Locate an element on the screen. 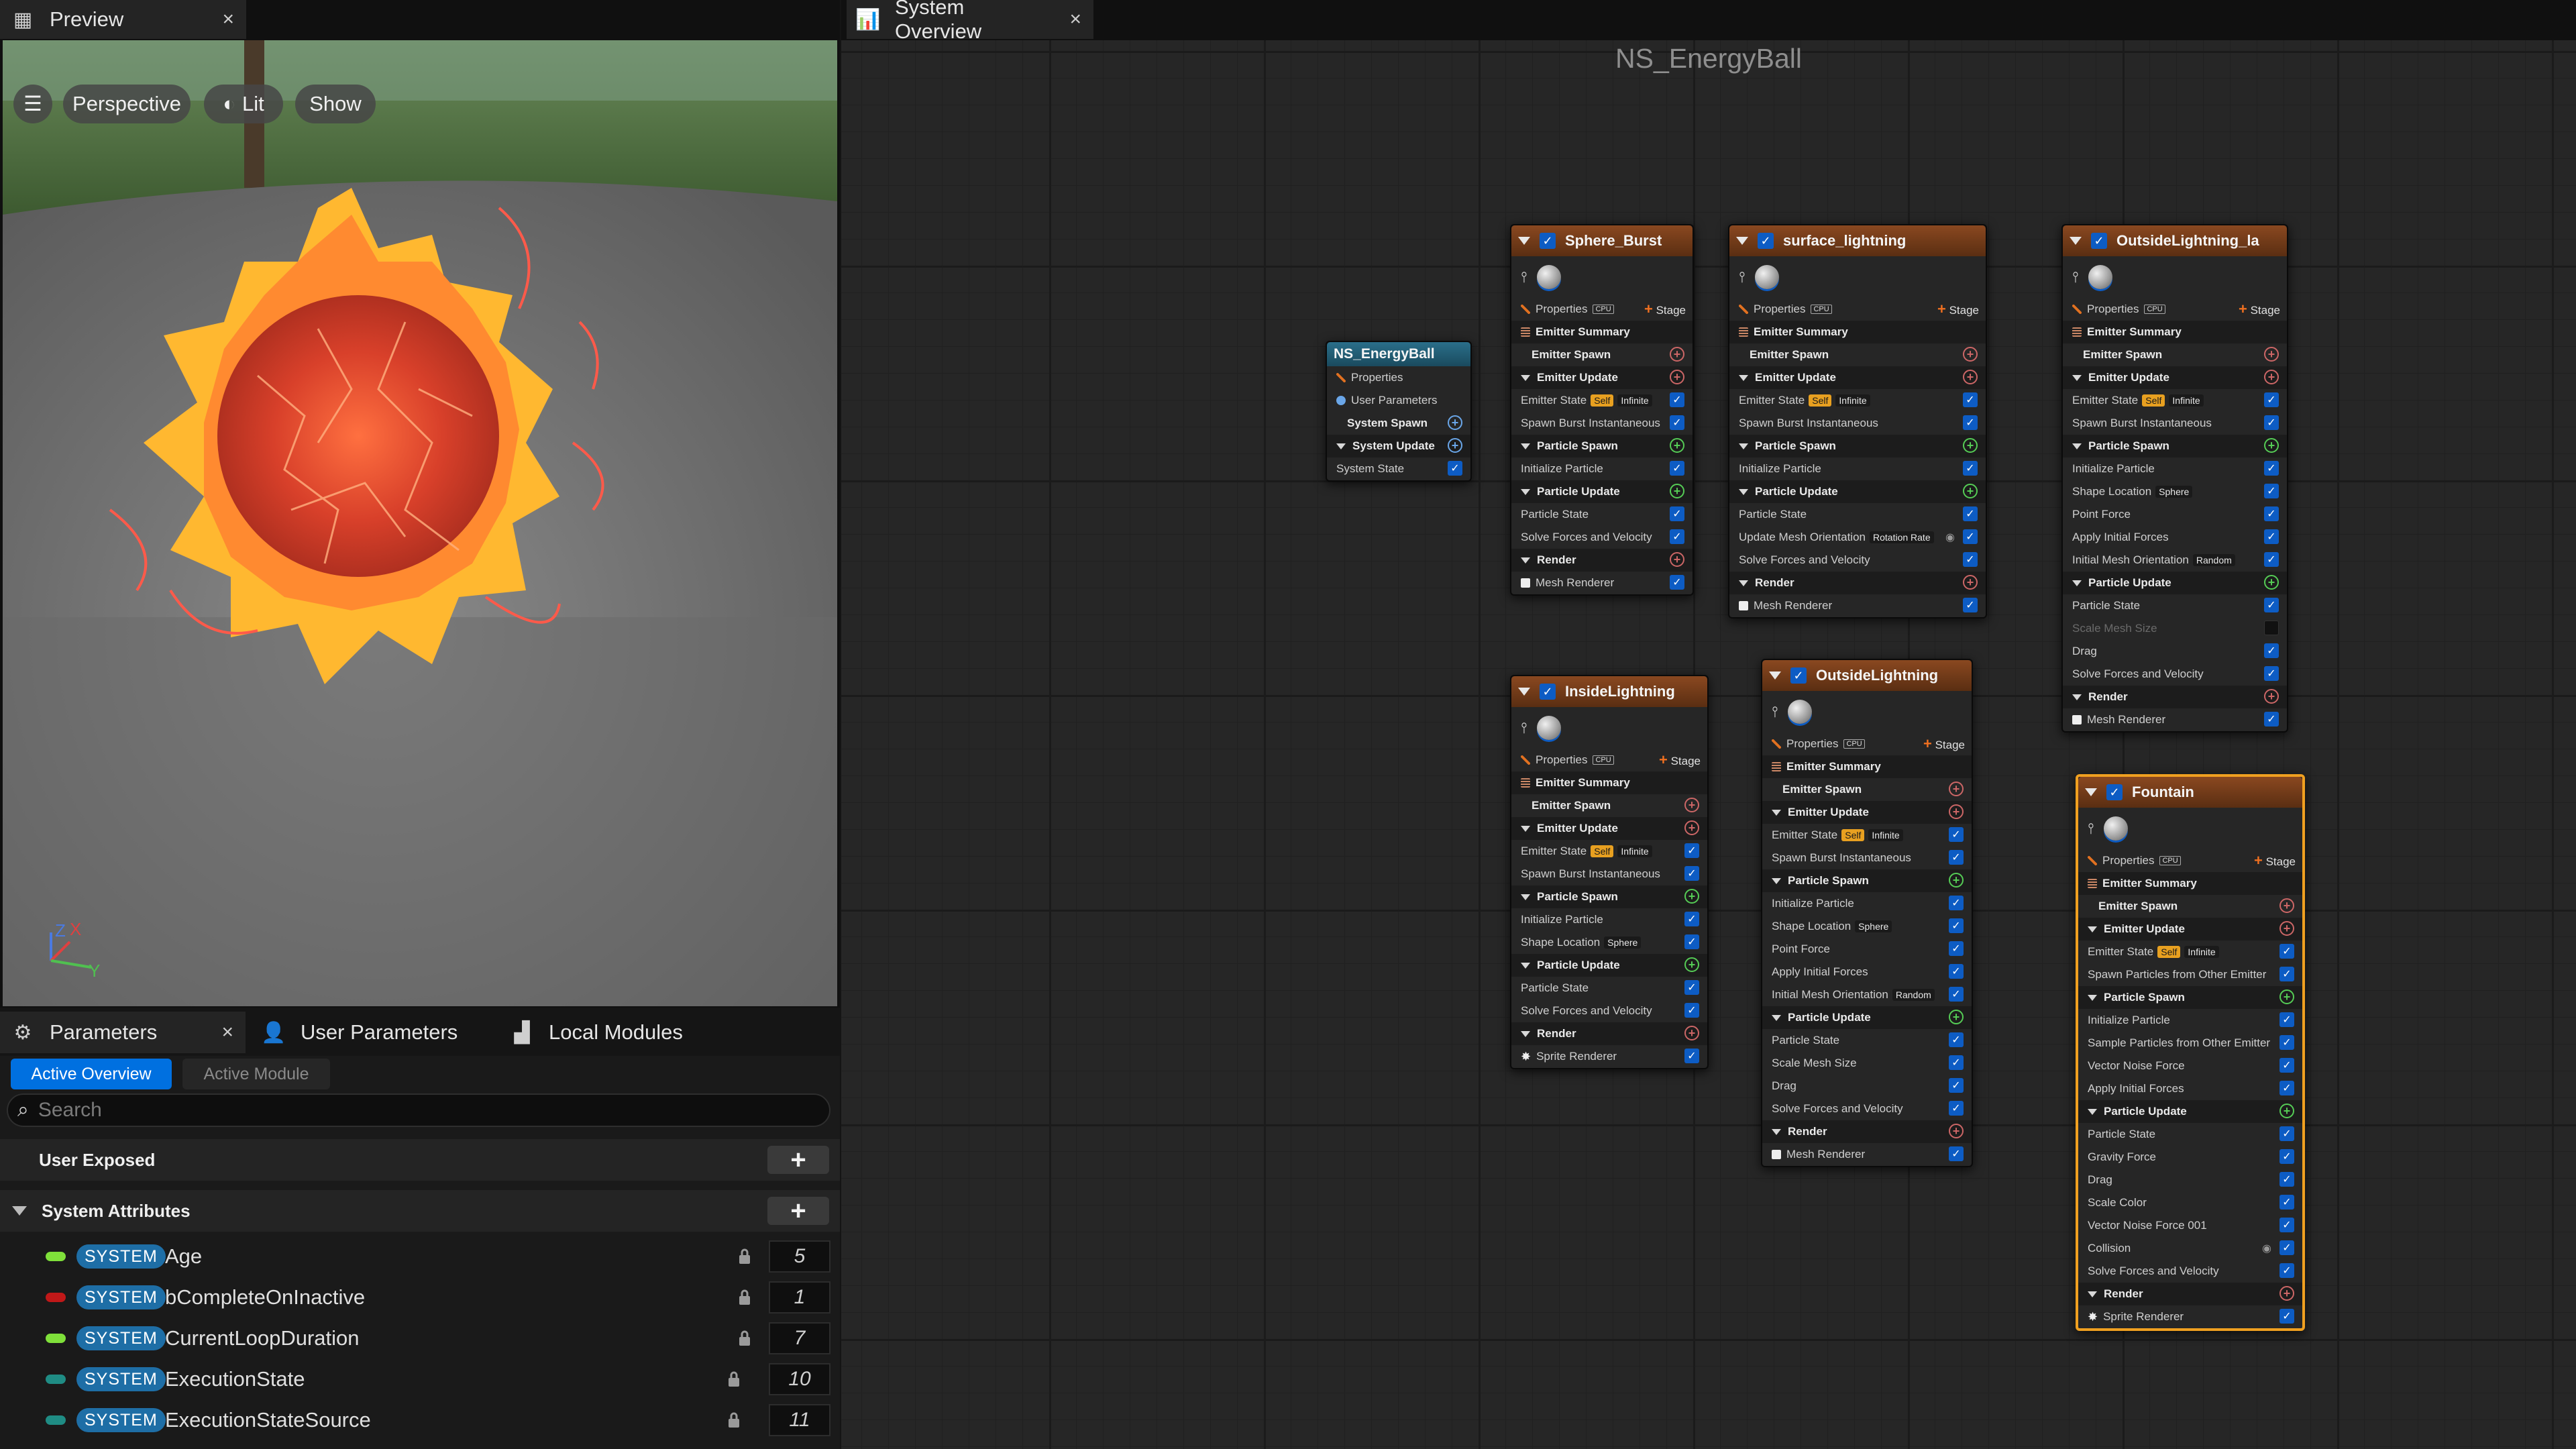 This screenshot has height=1449, width=2576. emitter-node-header: ✓ OutsideLightning_la is located at coordinates (2175, 240).